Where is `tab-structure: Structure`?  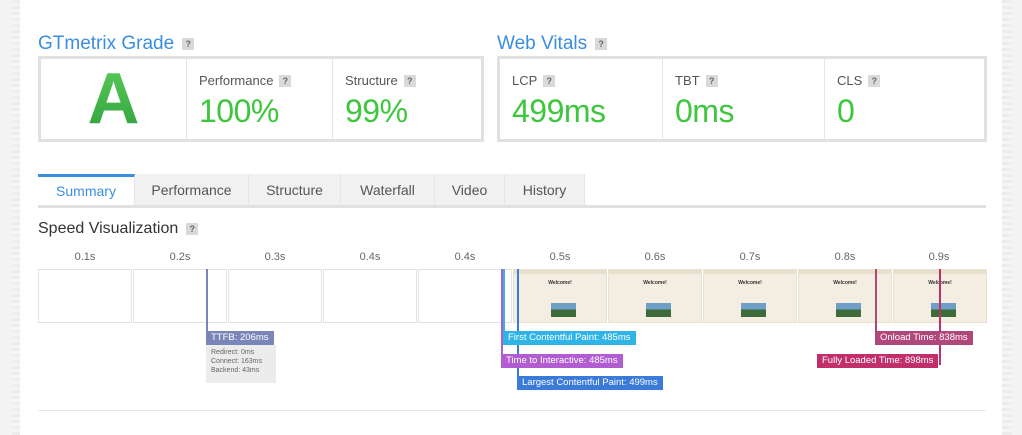 tab-structure: Structure is located at coordinates (295, 189).